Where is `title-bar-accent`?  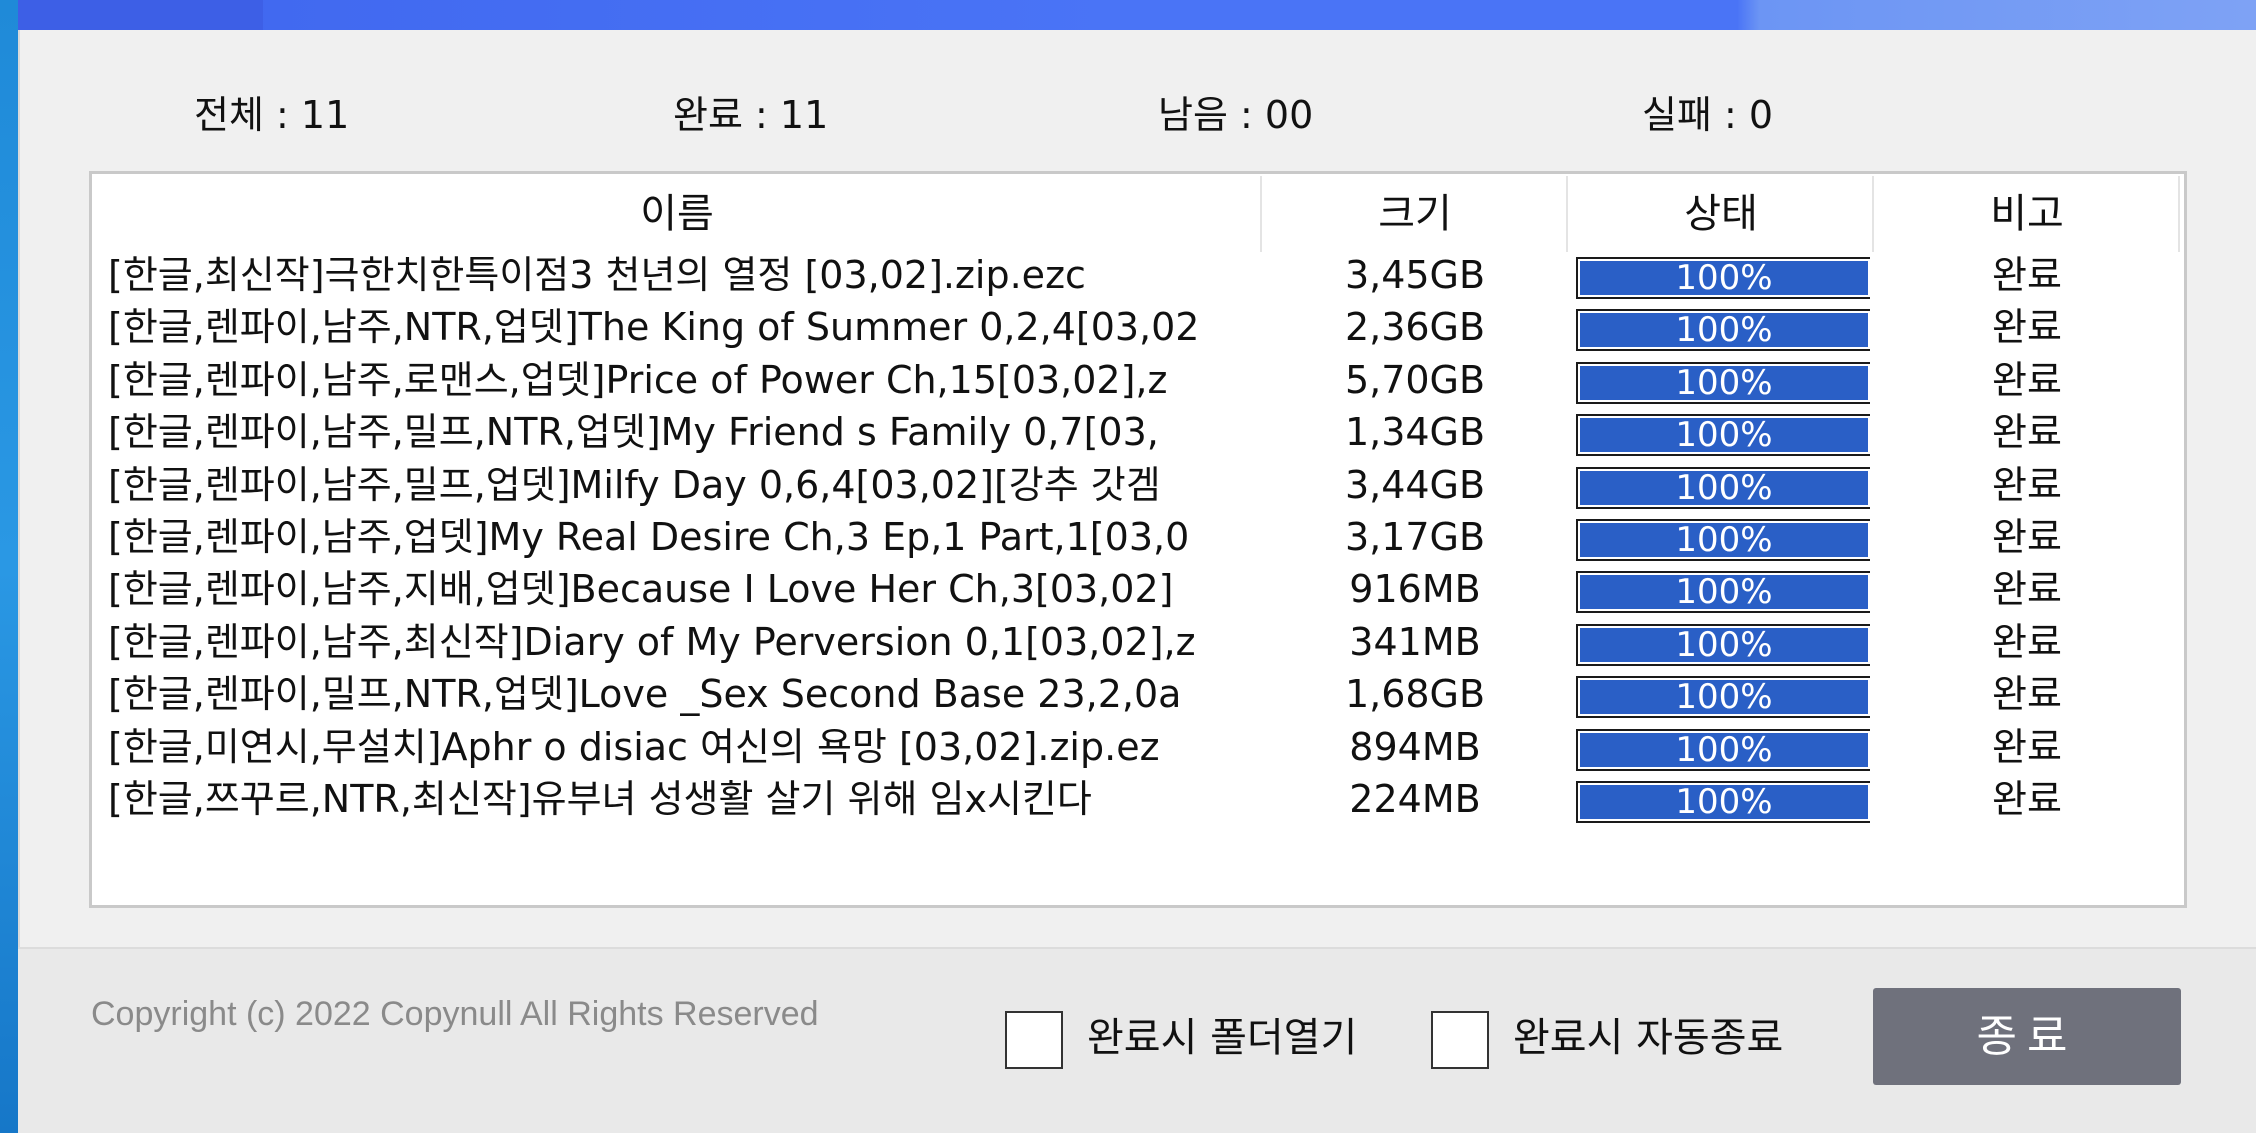 title-bar-accent is located at coordinates (140, 15).